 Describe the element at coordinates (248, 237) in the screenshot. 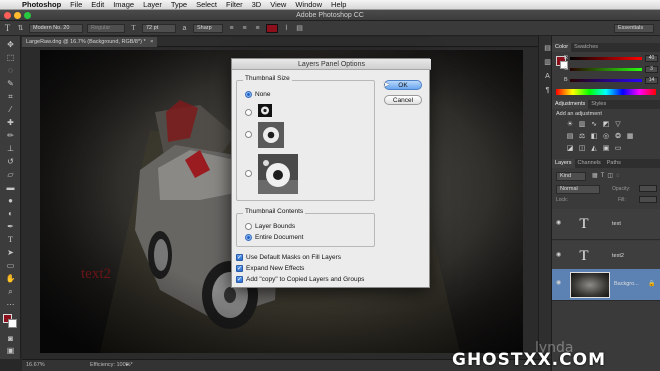

I see `entire-document-radio` at that location.